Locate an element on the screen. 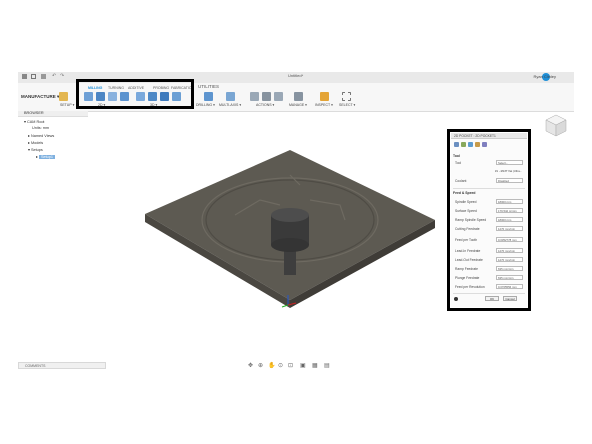 This screenshot has height=444, width=592. browser-item-models: ▸ Models is located at coordinates (35, 143).